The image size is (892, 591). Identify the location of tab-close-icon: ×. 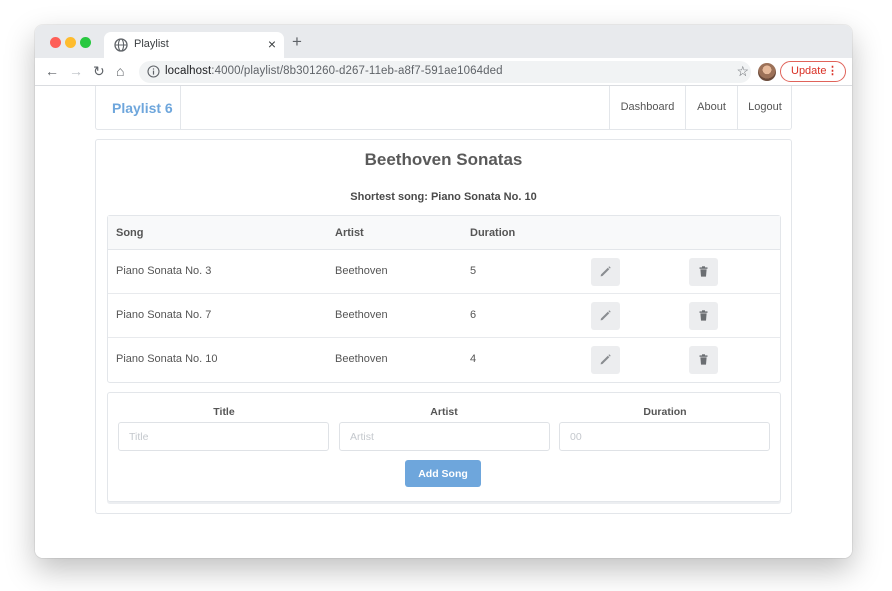
(272, 44).